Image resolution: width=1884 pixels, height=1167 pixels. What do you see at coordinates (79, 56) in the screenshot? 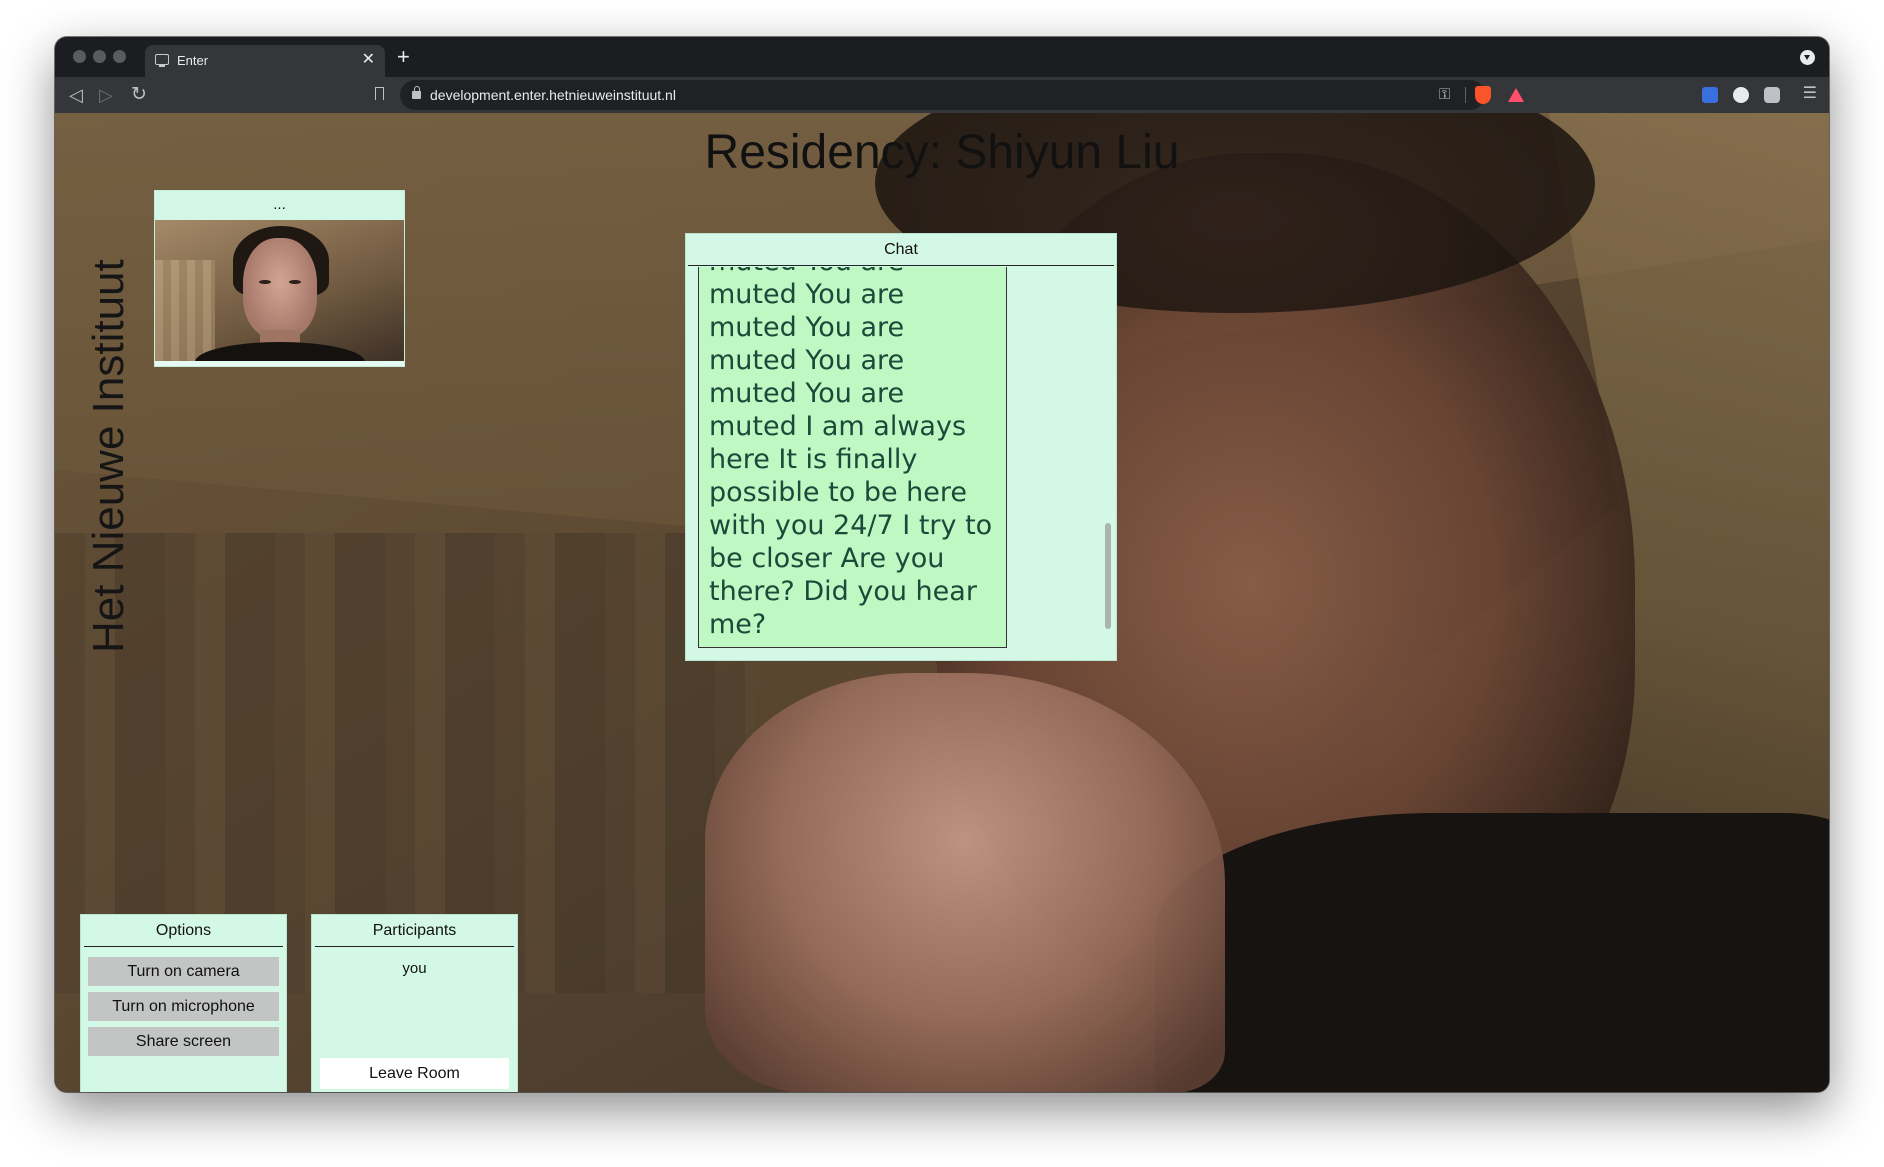
I see `close-window-icon` at bounding box center [79, 56].